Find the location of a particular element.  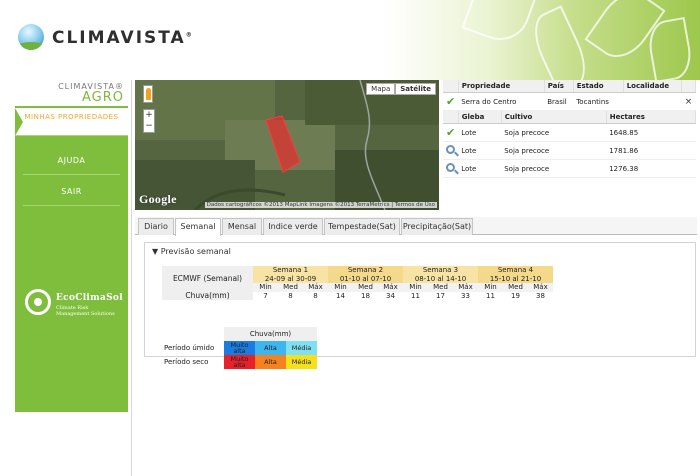

map-imagery is located at coordinates (287, 145).